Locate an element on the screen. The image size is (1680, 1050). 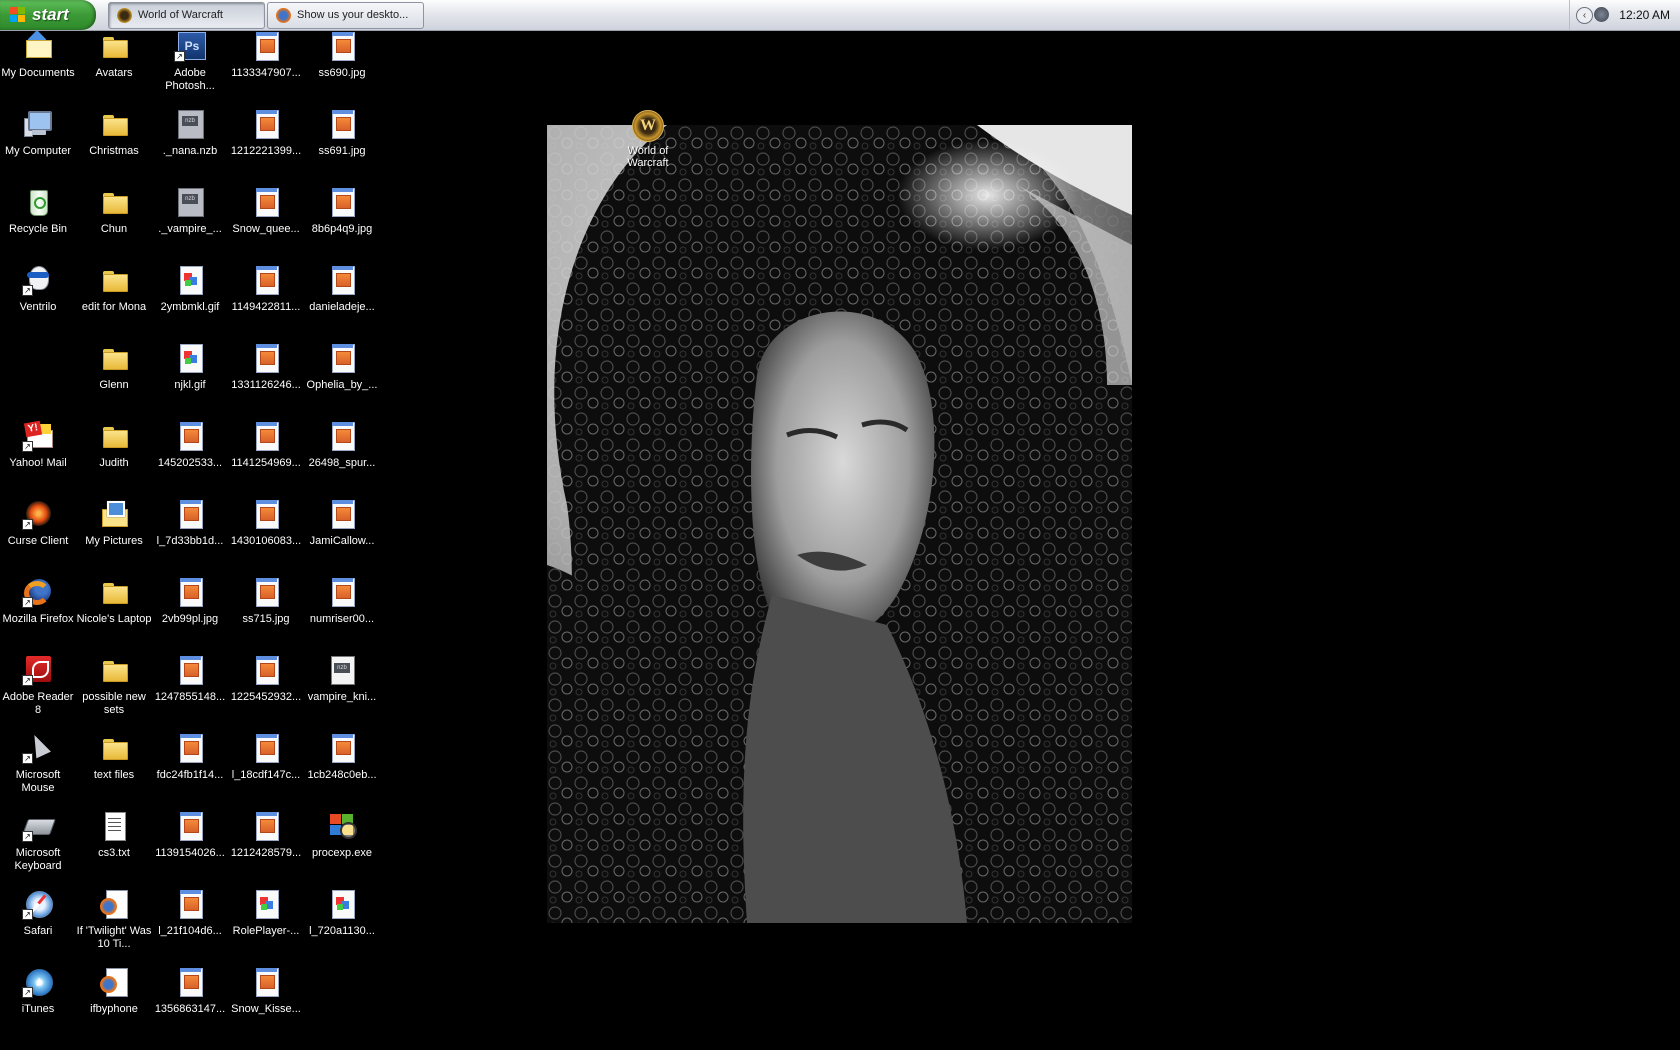
desktop-icon-procexp-exe: procexp.exe is located at coordinates (342, 835).